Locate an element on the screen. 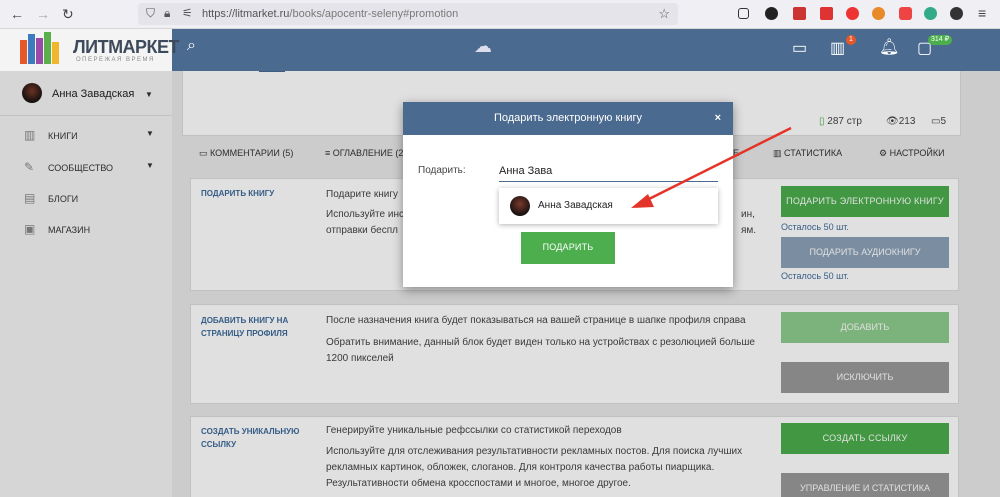  logo: ЛИТМАРКЕТ ОПЕРЕЖАЯ ВРЕМЯ is located at coordinates (90, 50).